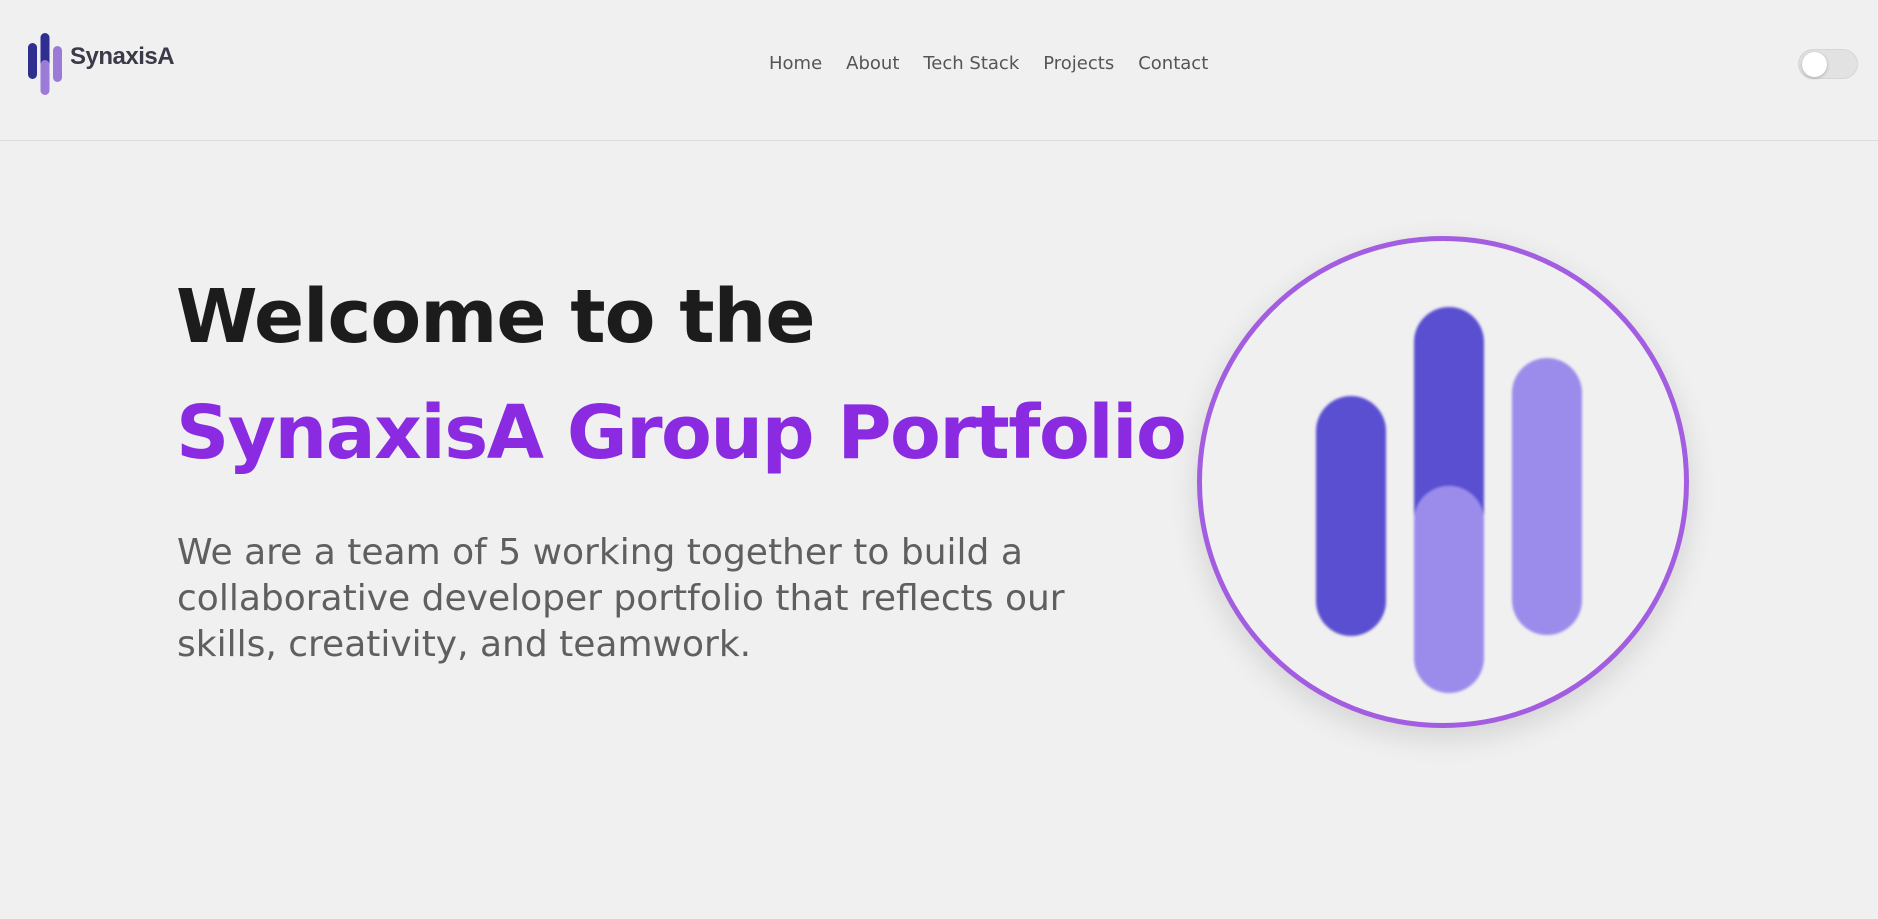 The height and width of the screenshot is (919, 1878). I want to click on toggle-knob, so click(1814, 64).